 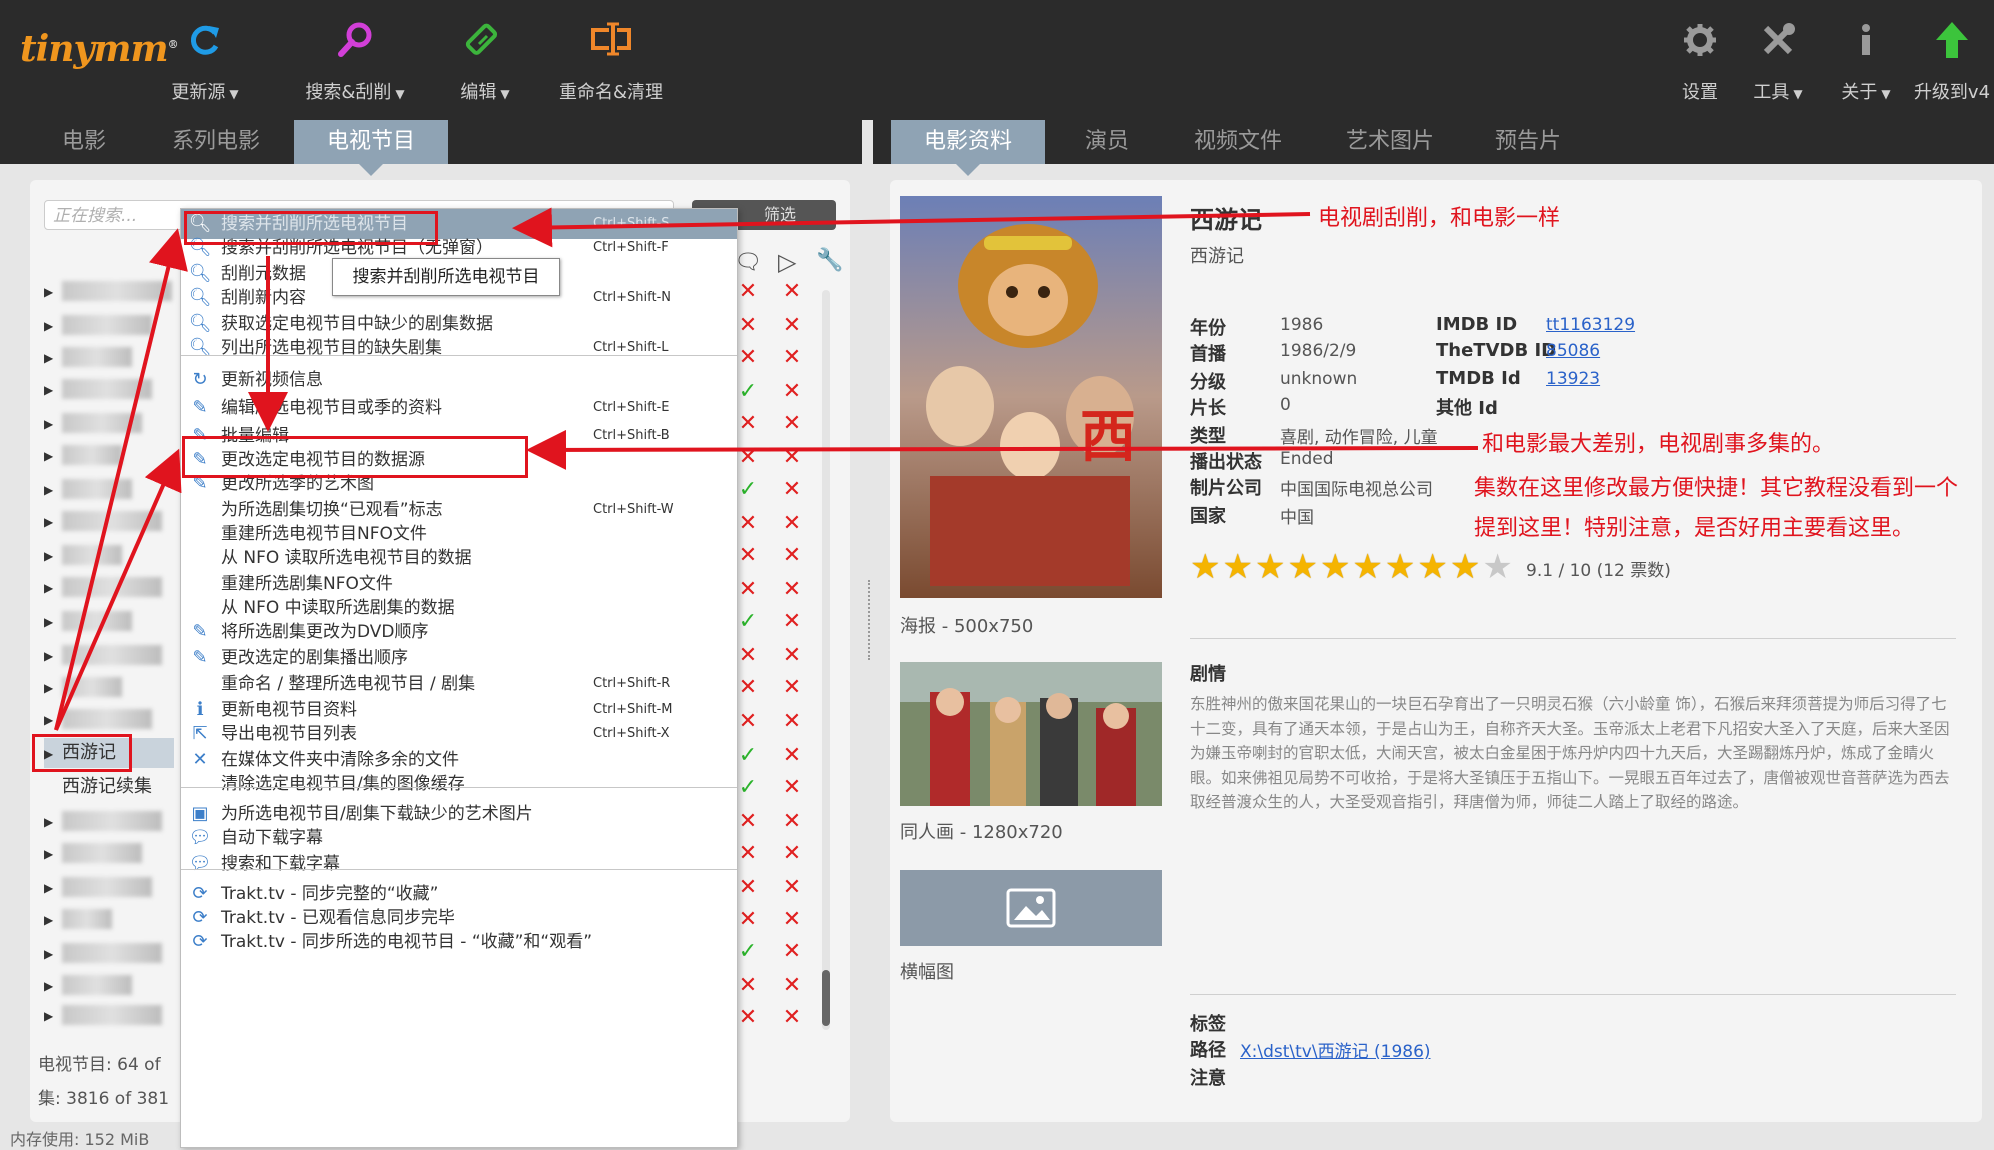 I want to click on menu-item-26: 💬︎ 搜索和下载字幕, so click(x=459, y=864).